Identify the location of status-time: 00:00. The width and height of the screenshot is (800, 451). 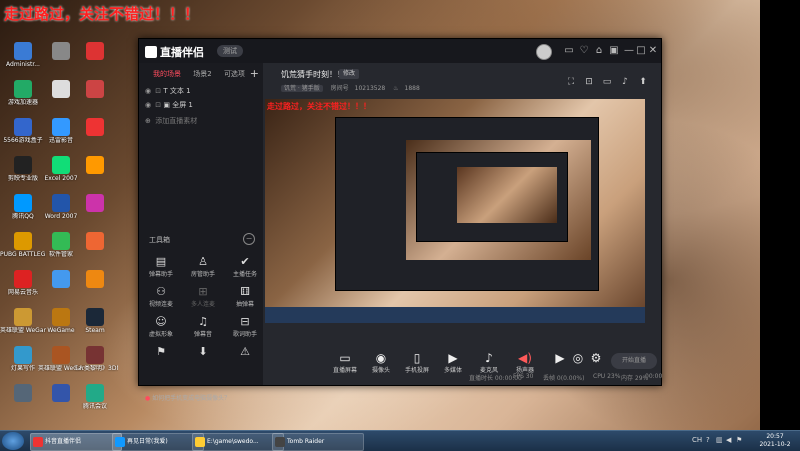
(654, 376).